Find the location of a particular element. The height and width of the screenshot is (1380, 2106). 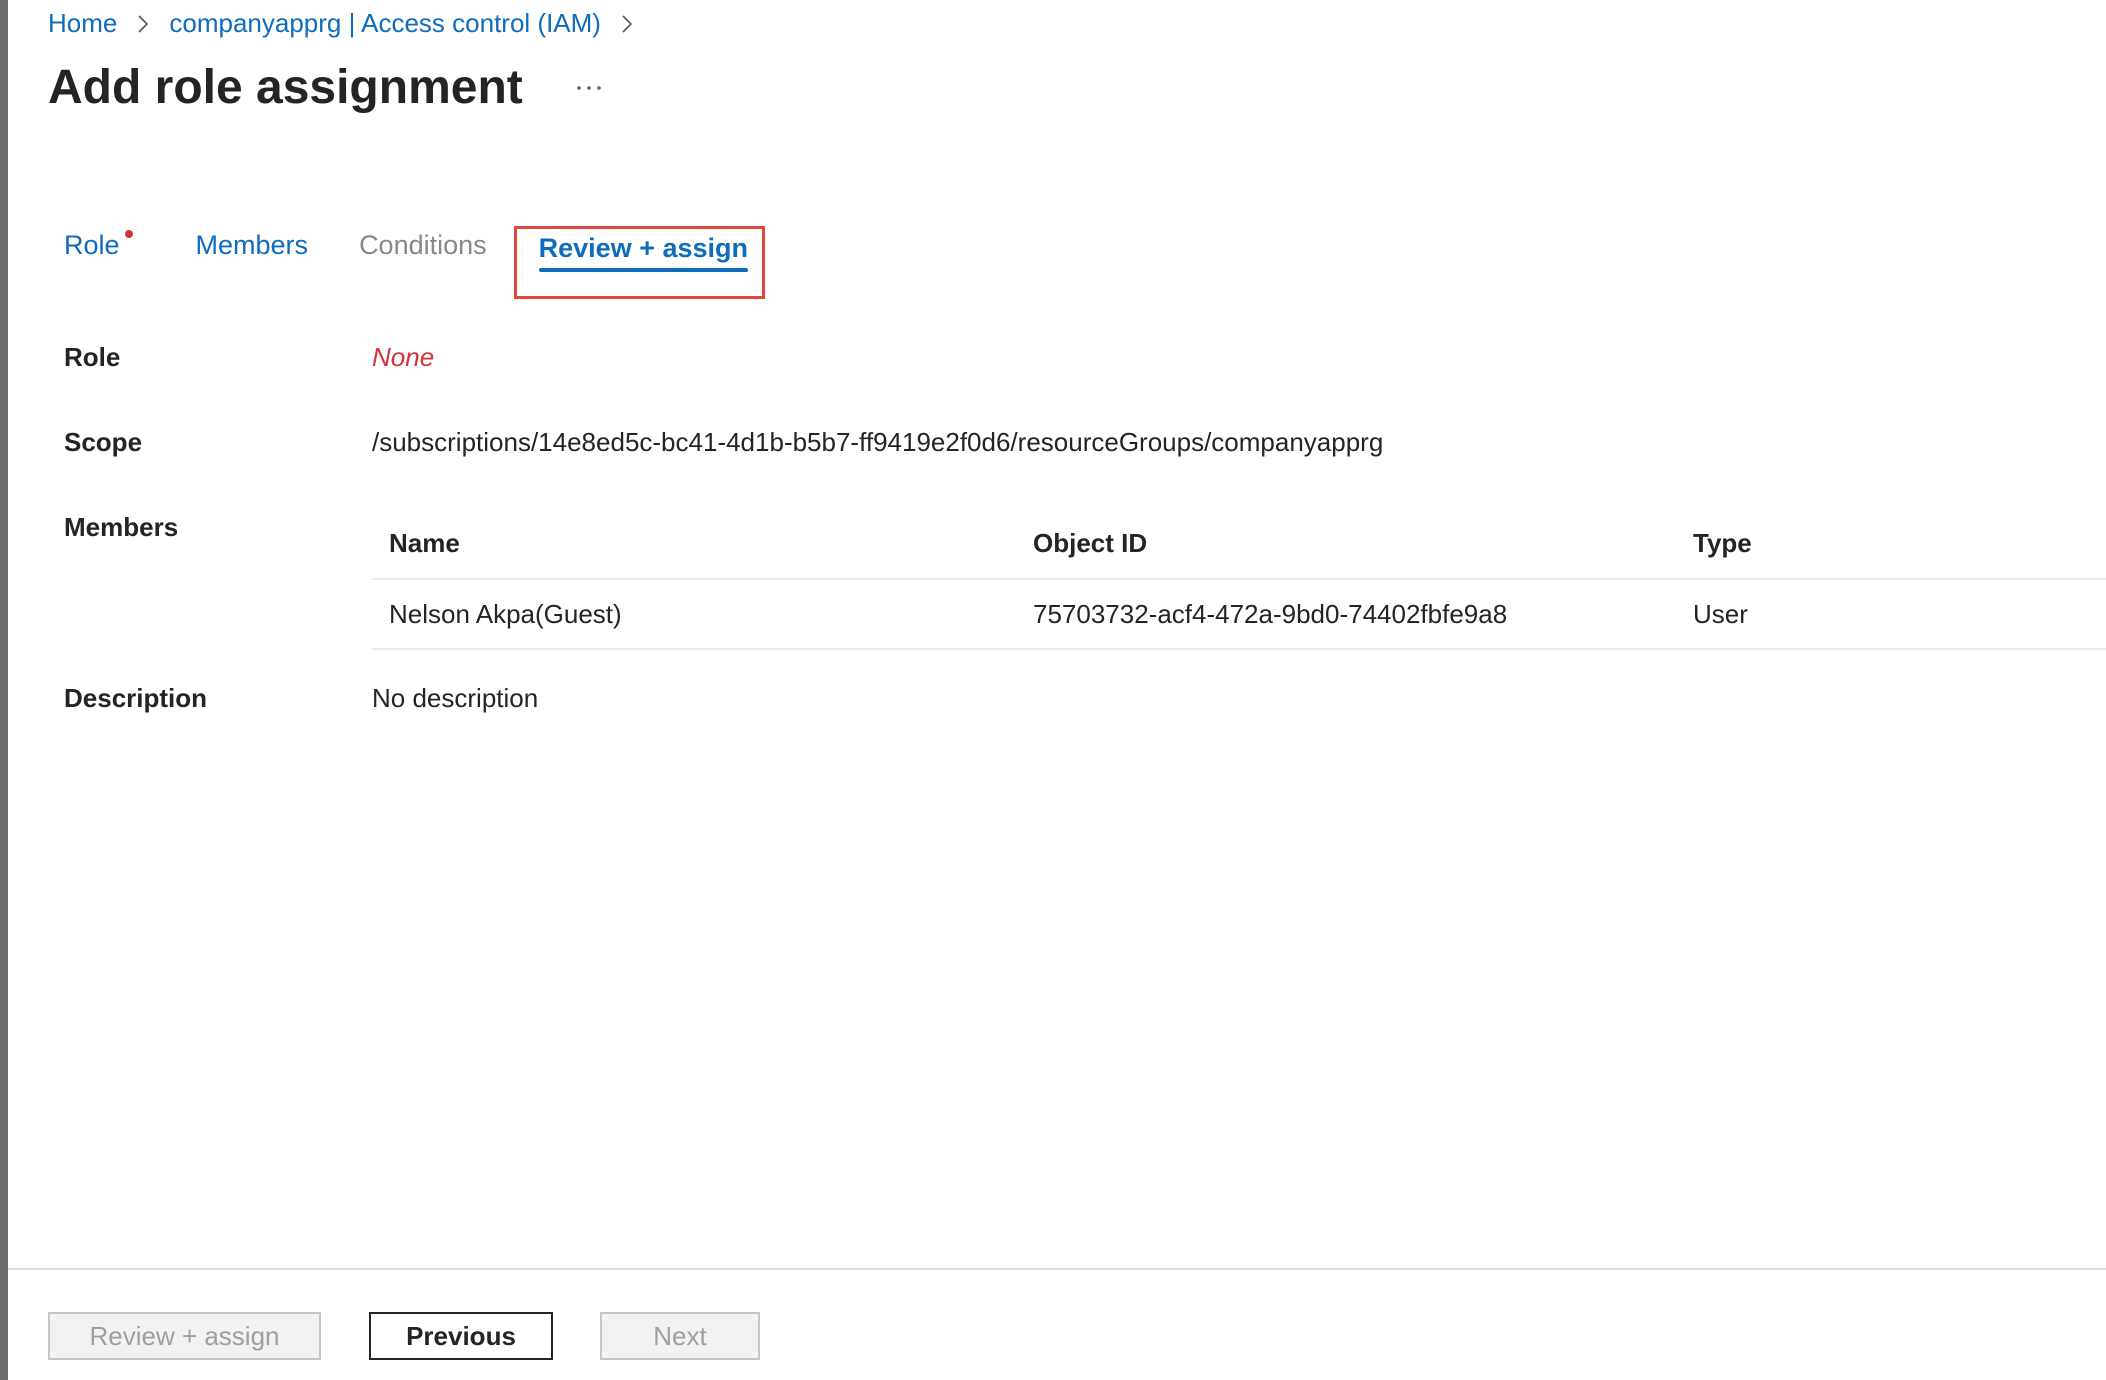

breadcrumb: Home companyapprg | Access control (IAM) is located at coordinates (343, 23).